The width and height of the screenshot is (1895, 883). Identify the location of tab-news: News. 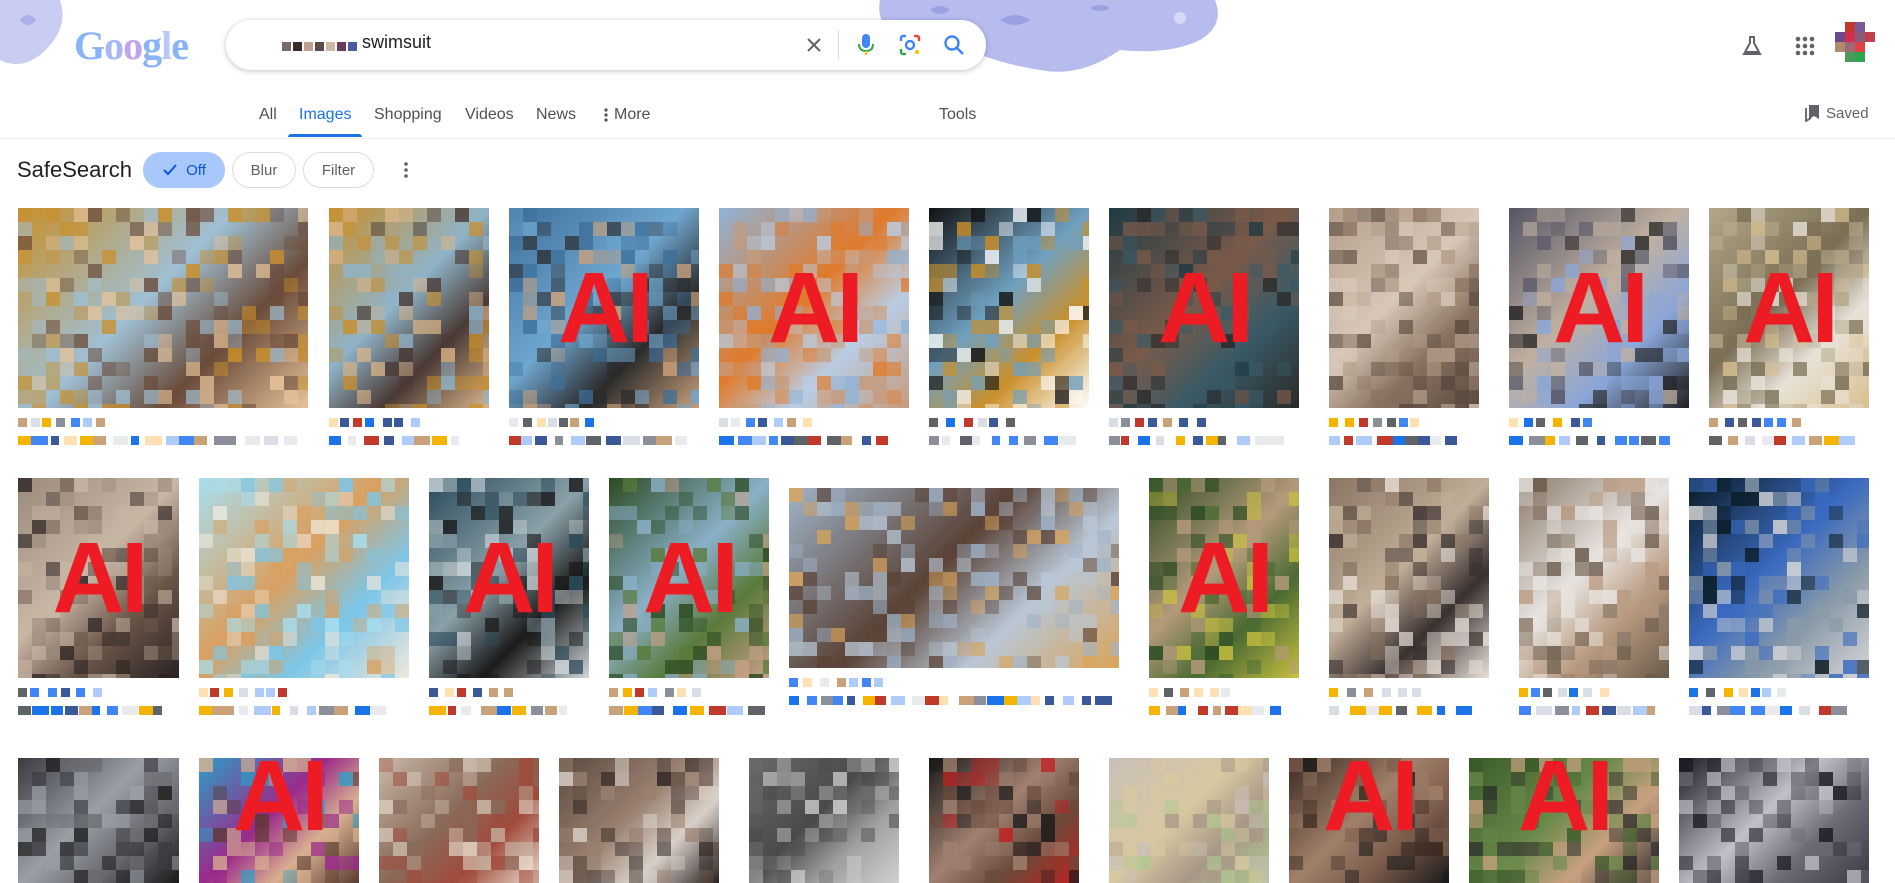
(556, 115).